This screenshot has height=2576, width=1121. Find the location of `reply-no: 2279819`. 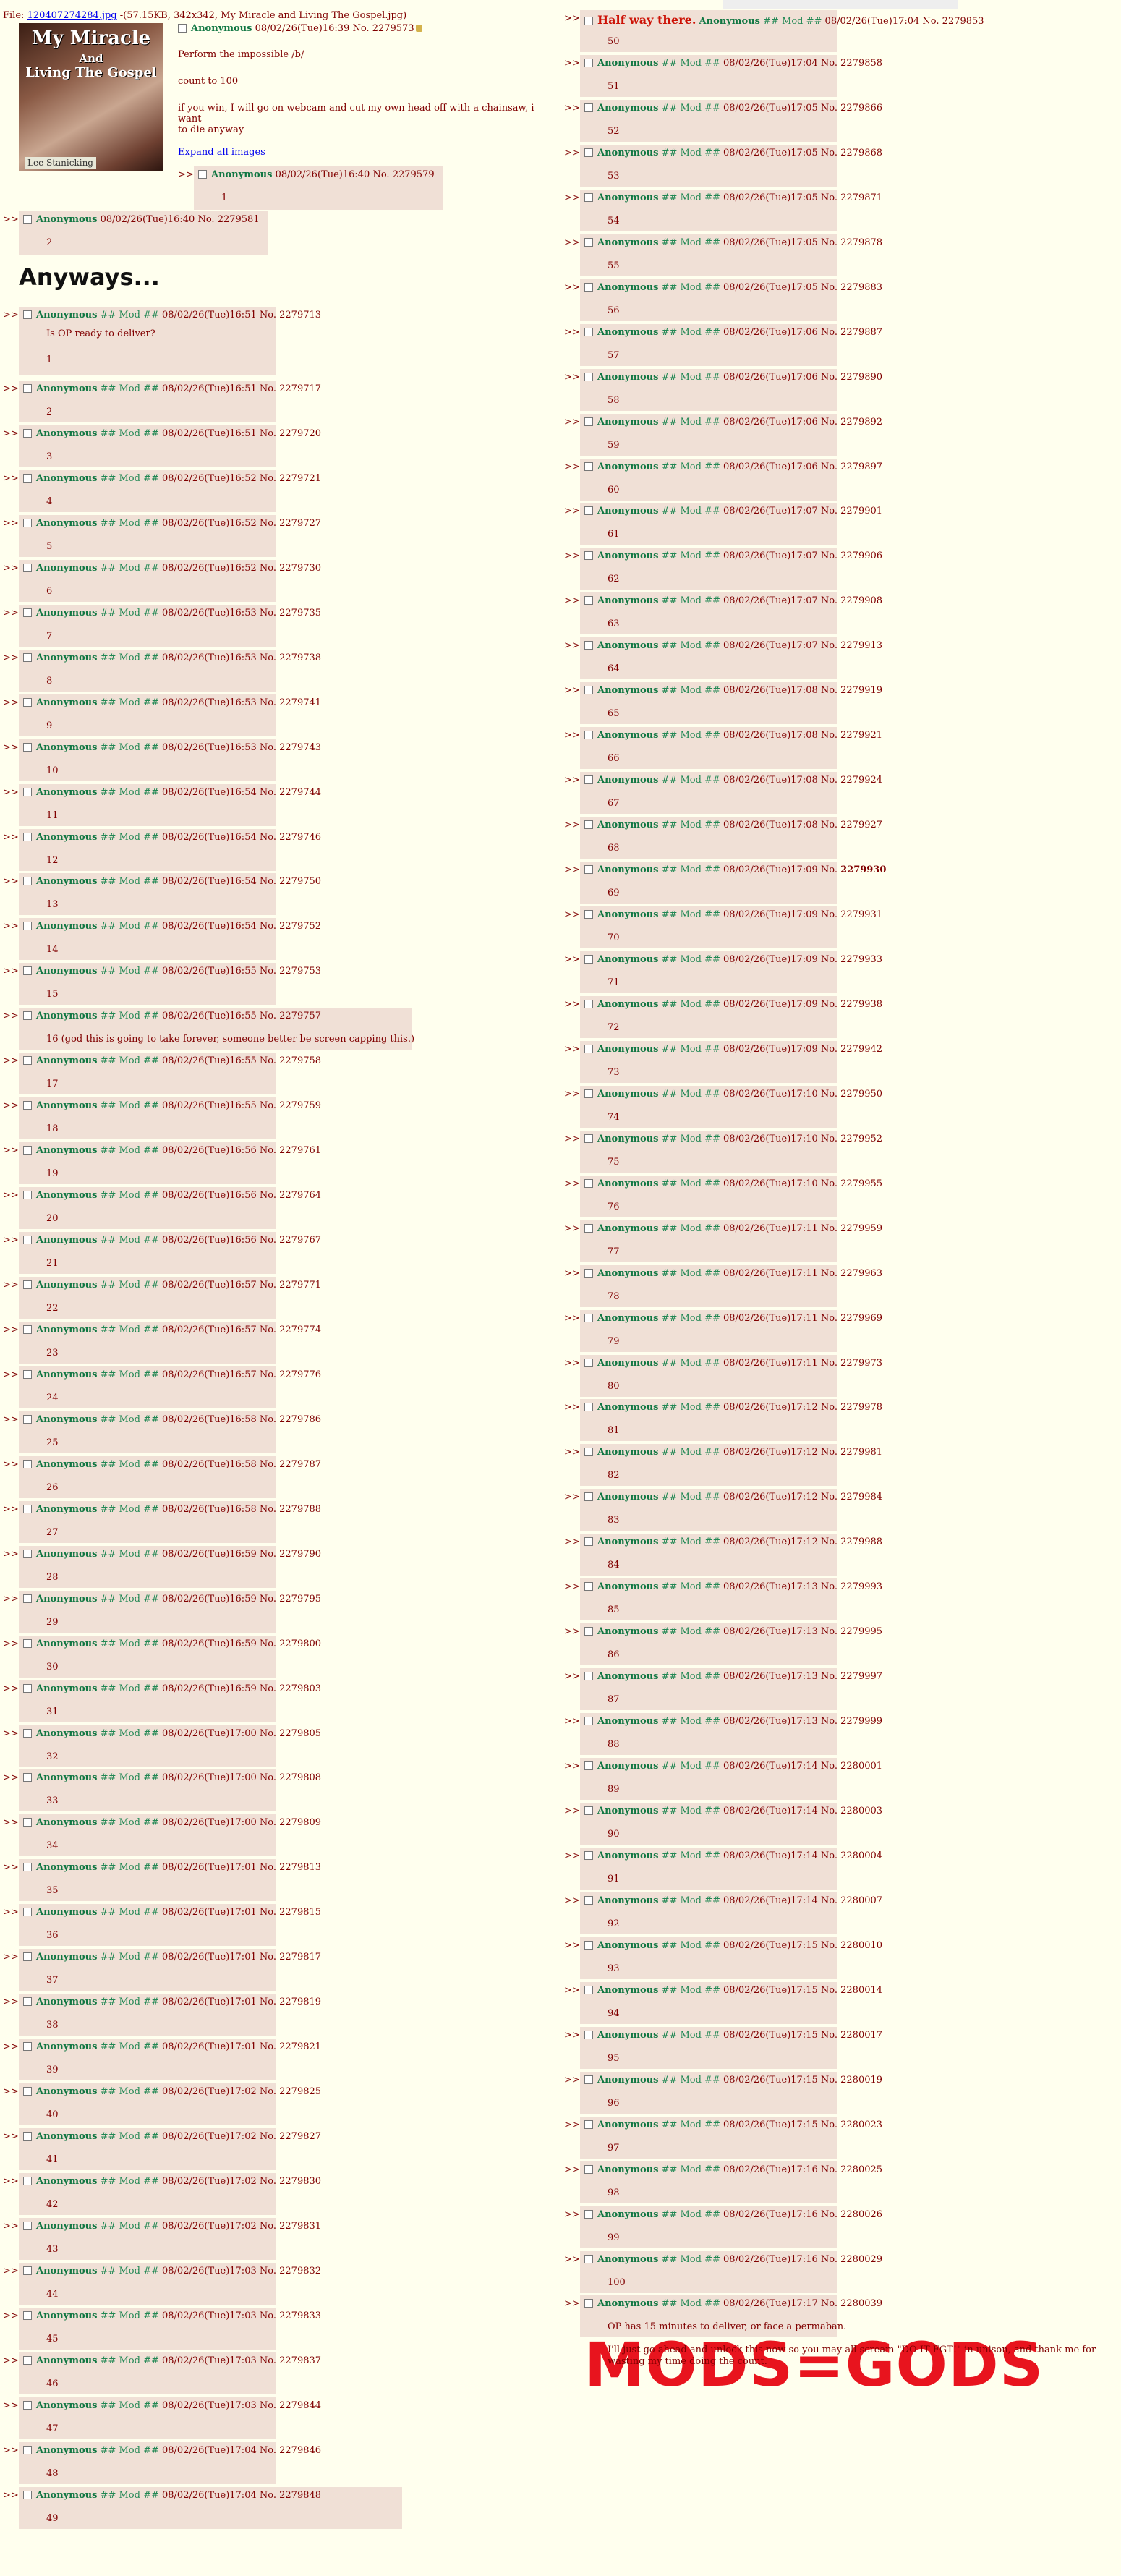

reply-no: 2279819 is located at coordinates (300, 2002).